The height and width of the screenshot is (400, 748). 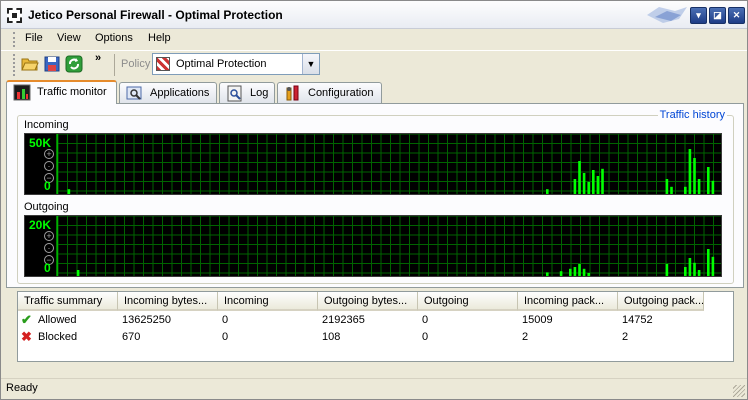 I want to click on menu-help: Help, so click(x=159, y=38).